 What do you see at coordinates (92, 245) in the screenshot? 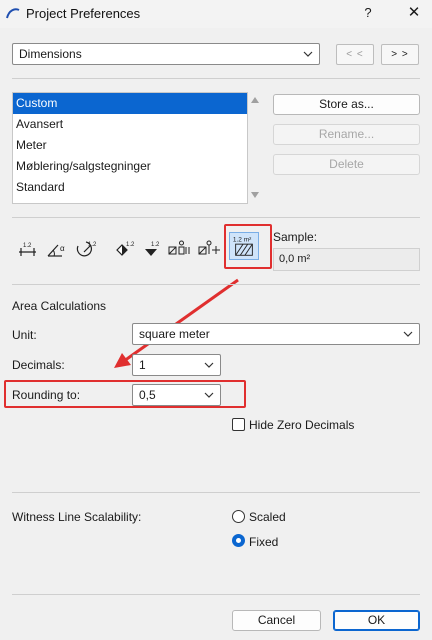
I see `radial-dimension-badge: 1.2` at bounding box center [92, 245].